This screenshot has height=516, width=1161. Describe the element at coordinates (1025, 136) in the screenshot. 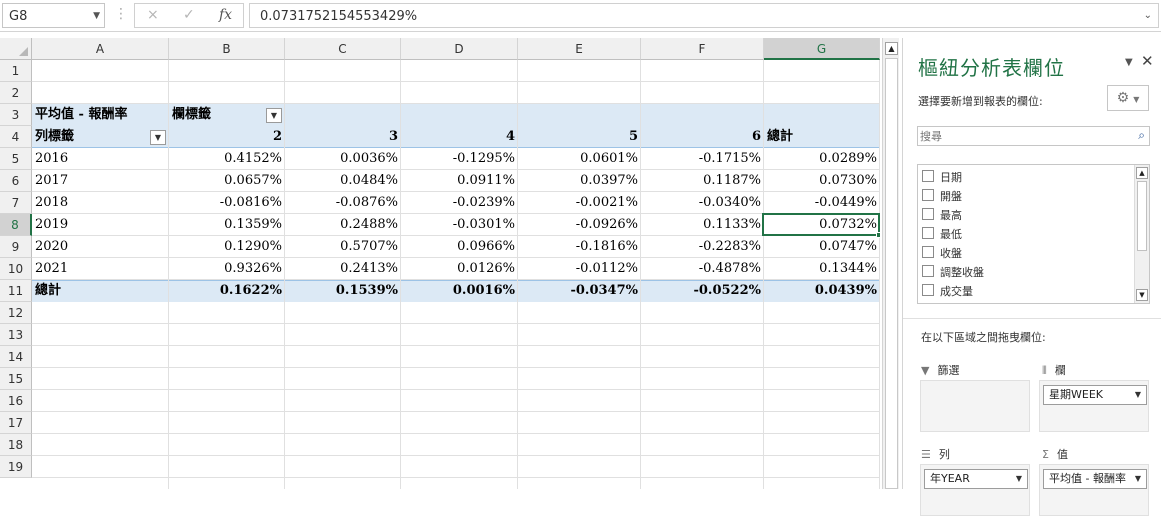

I see `search-input` at that location.